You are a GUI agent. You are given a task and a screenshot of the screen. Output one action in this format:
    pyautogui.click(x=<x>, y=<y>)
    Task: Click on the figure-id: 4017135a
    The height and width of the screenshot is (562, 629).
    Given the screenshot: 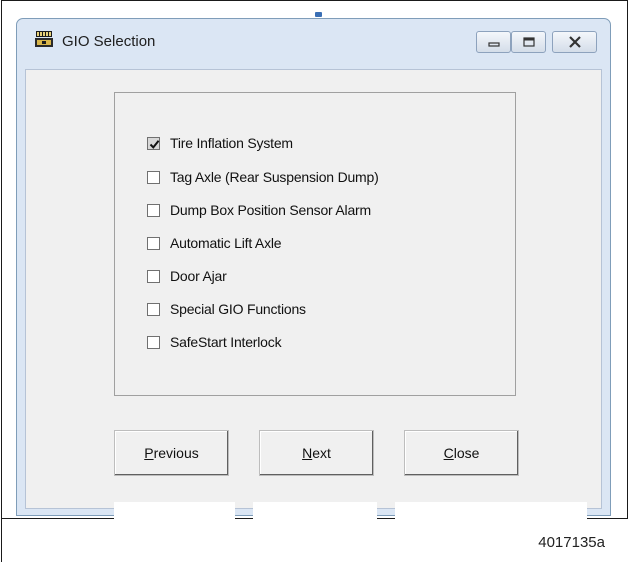 What is the action you would take?
    pyautogui.click(x=571, y=542)
    